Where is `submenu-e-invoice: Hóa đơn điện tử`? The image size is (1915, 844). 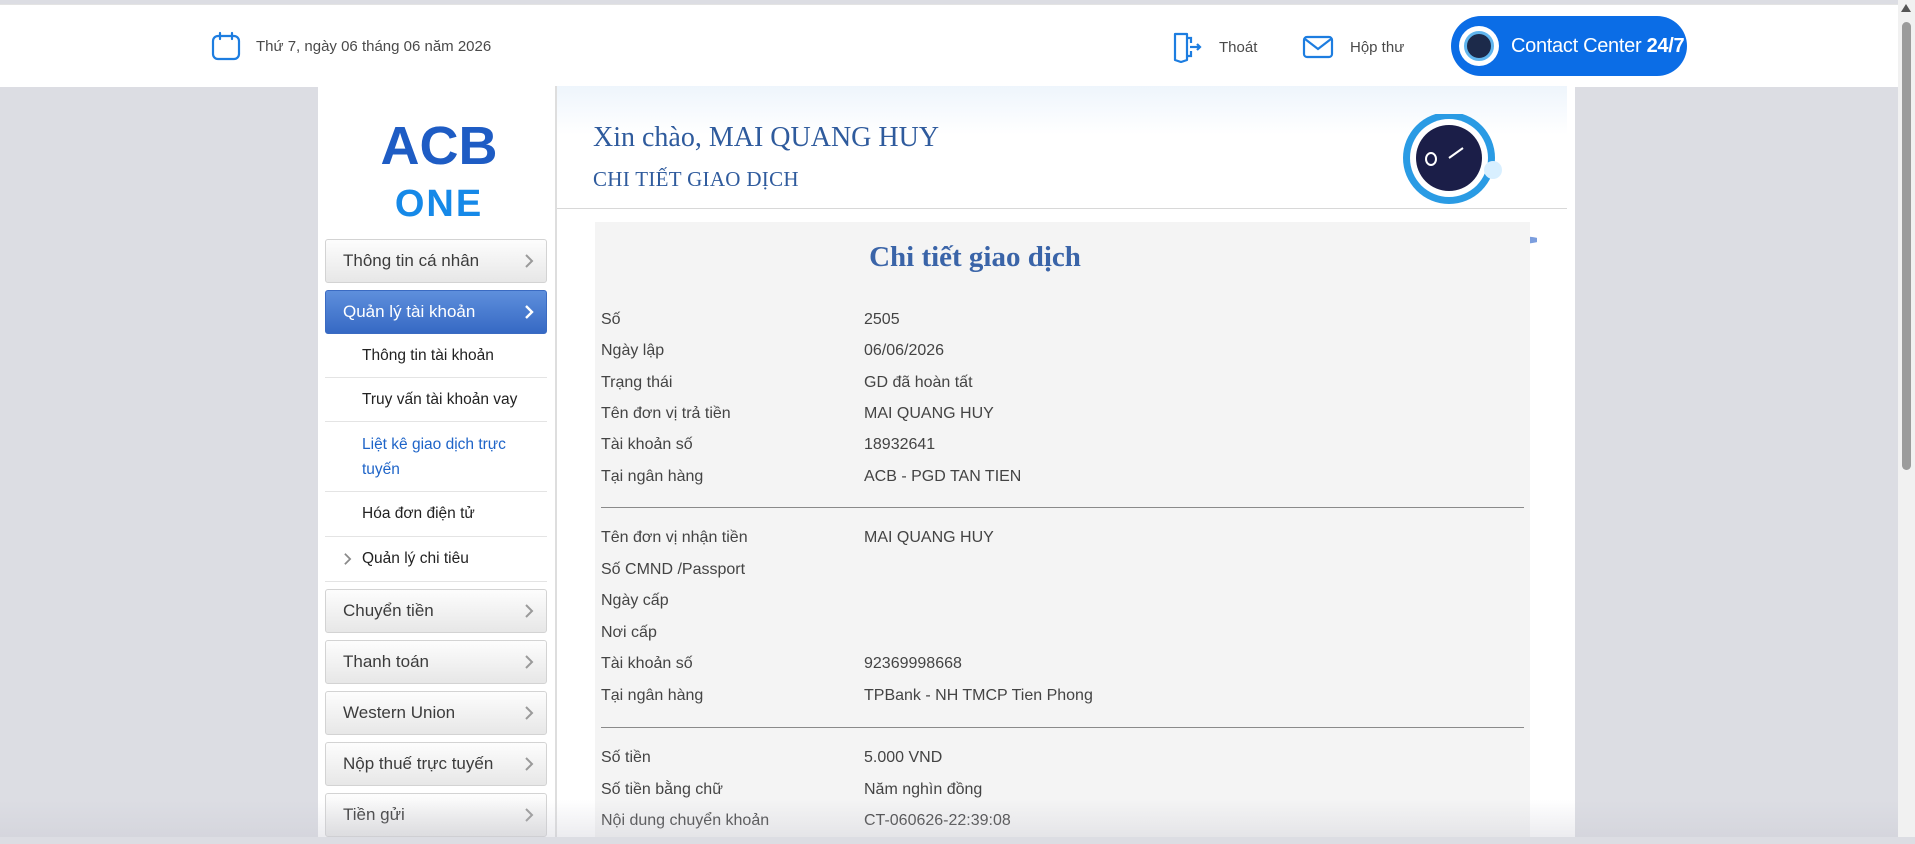
submenu-e-invoice: Hóa đơn điện tử is located at coordinates (436, 514).